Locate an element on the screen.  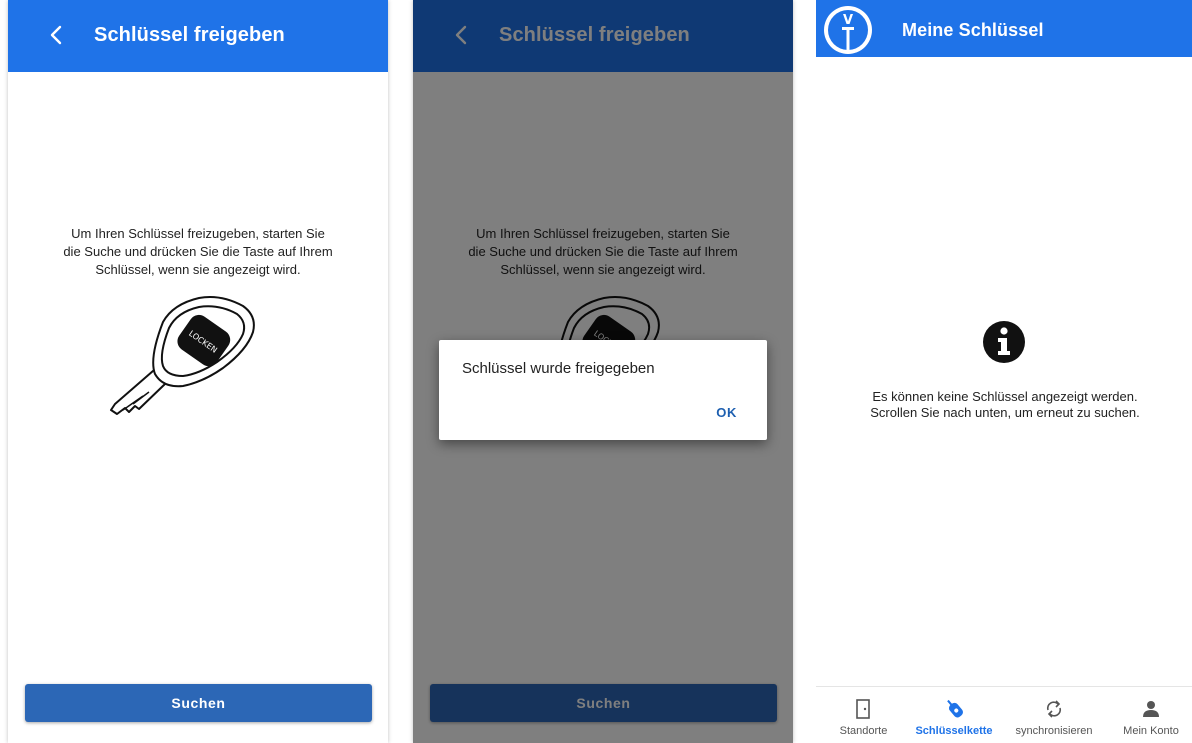
nav-item-standorte: Standorte is located at coordinates (863, 715).